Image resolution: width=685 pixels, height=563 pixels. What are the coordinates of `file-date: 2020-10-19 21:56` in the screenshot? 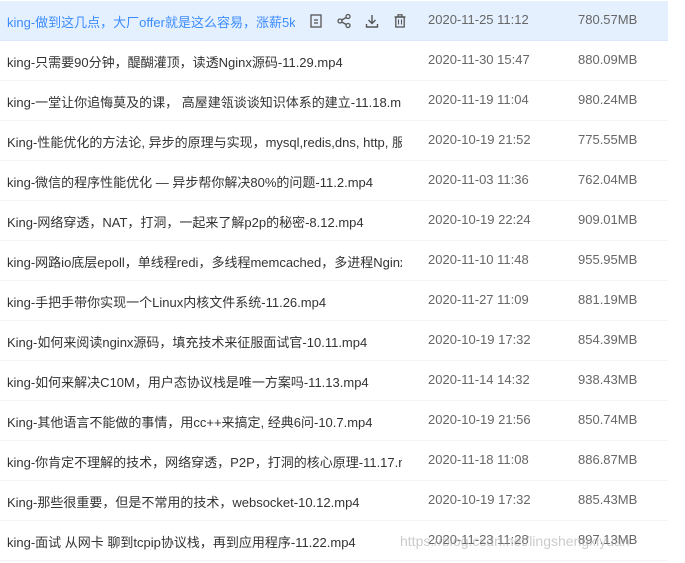 It's located at (479, 419).